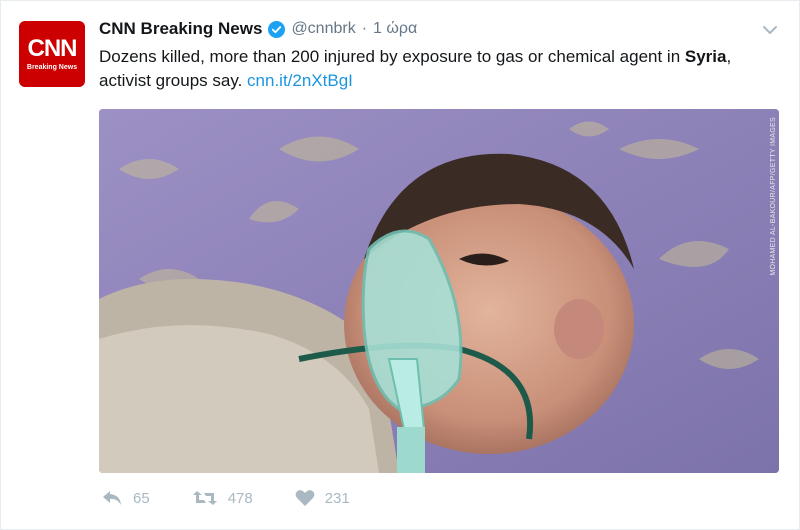  What do you see at coordinates (222, 498) in the screenshot?
I see `retweet-button: 478` at bounding box center [222, 498].